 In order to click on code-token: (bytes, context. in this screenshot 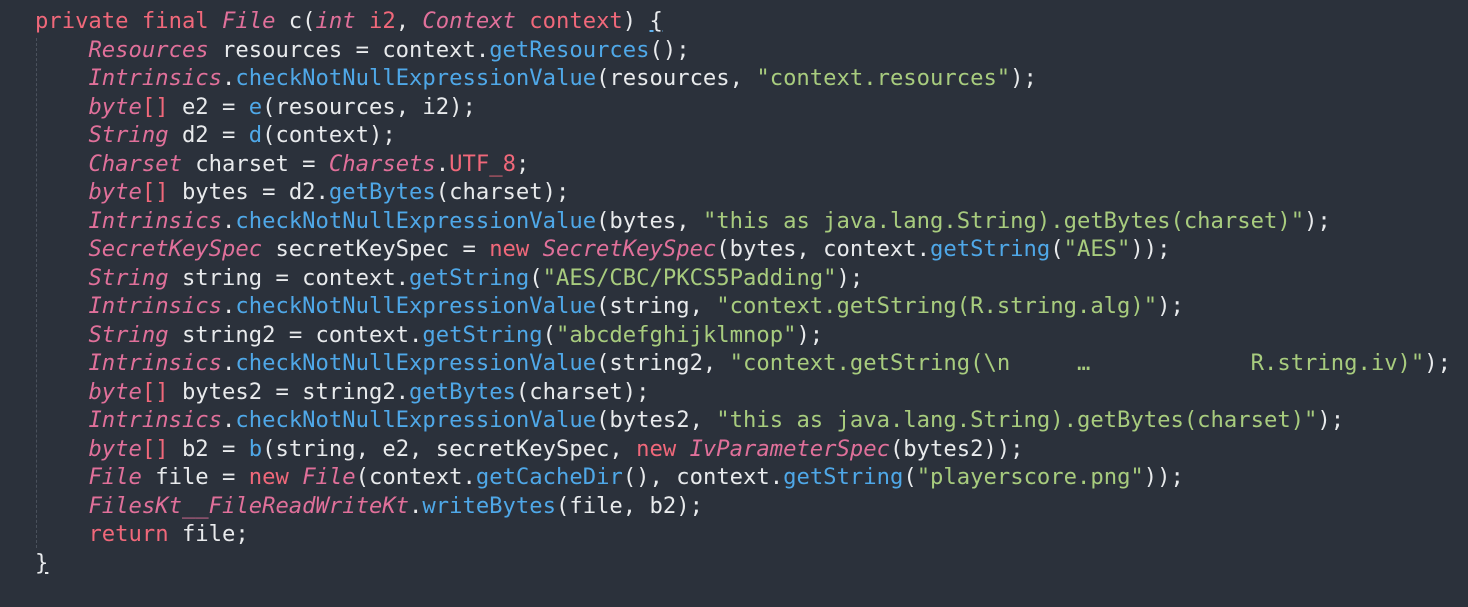, I will do `click(823, 249)`.